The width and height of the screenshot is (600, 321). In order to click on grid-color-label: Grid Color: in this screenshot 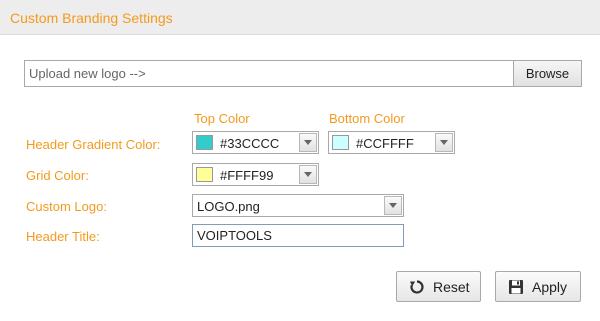, I will do `click(57, 175)`.